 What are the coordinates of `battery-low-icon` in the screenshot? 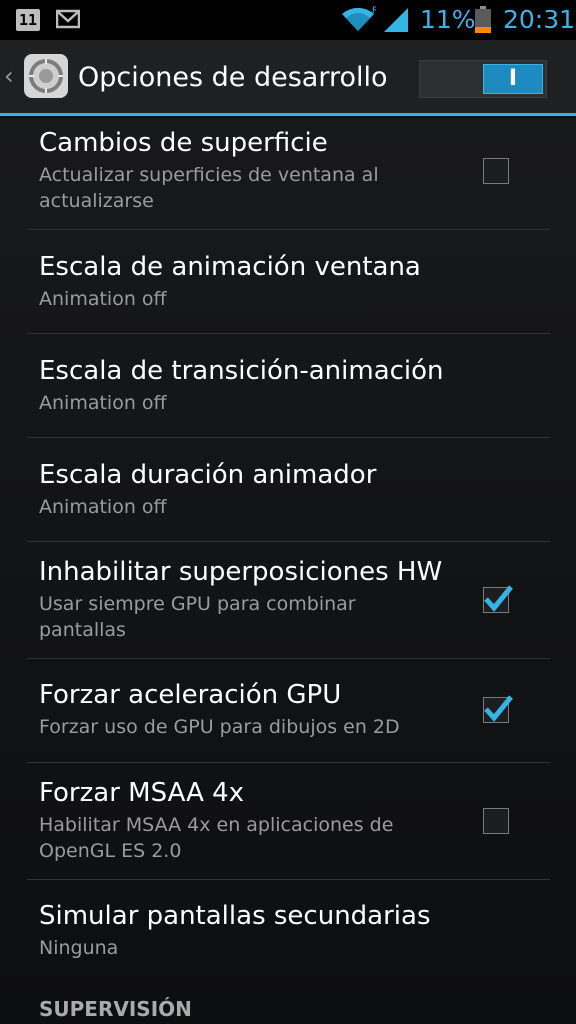 It's located at (483, 19).